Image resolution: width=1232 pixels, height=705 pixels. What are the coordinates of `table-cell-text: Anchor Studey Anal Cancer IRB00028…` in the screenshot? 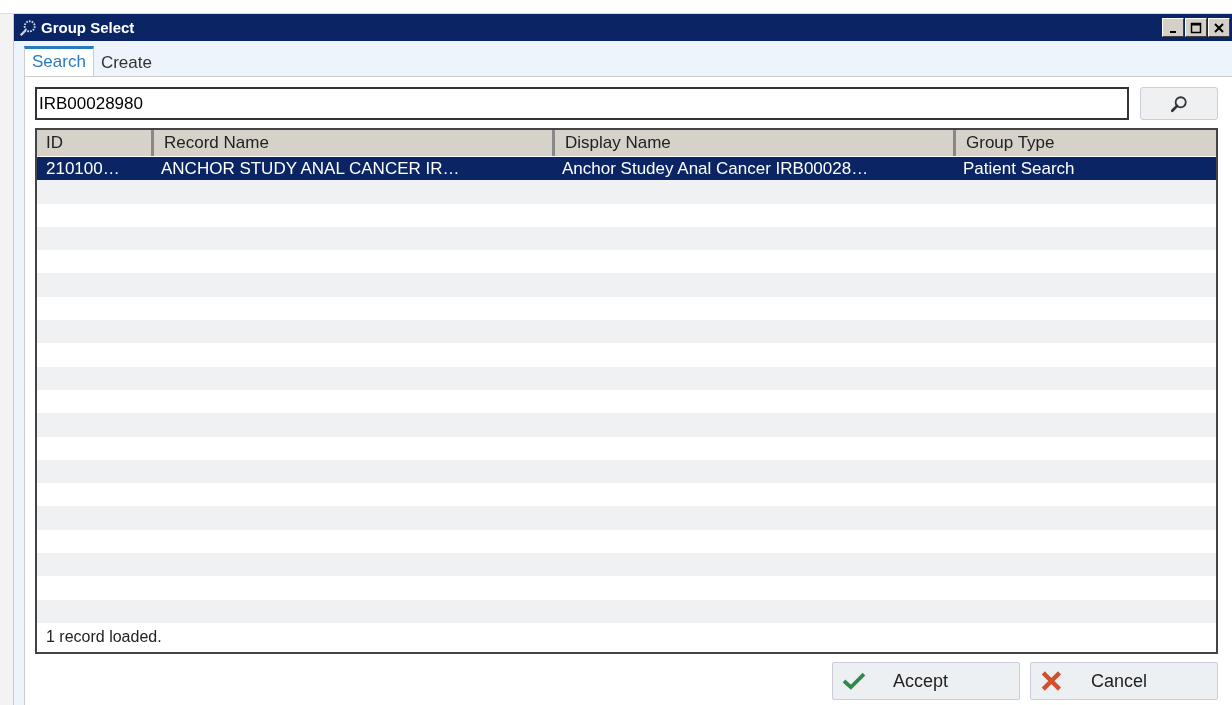 It's located at (715, 169).